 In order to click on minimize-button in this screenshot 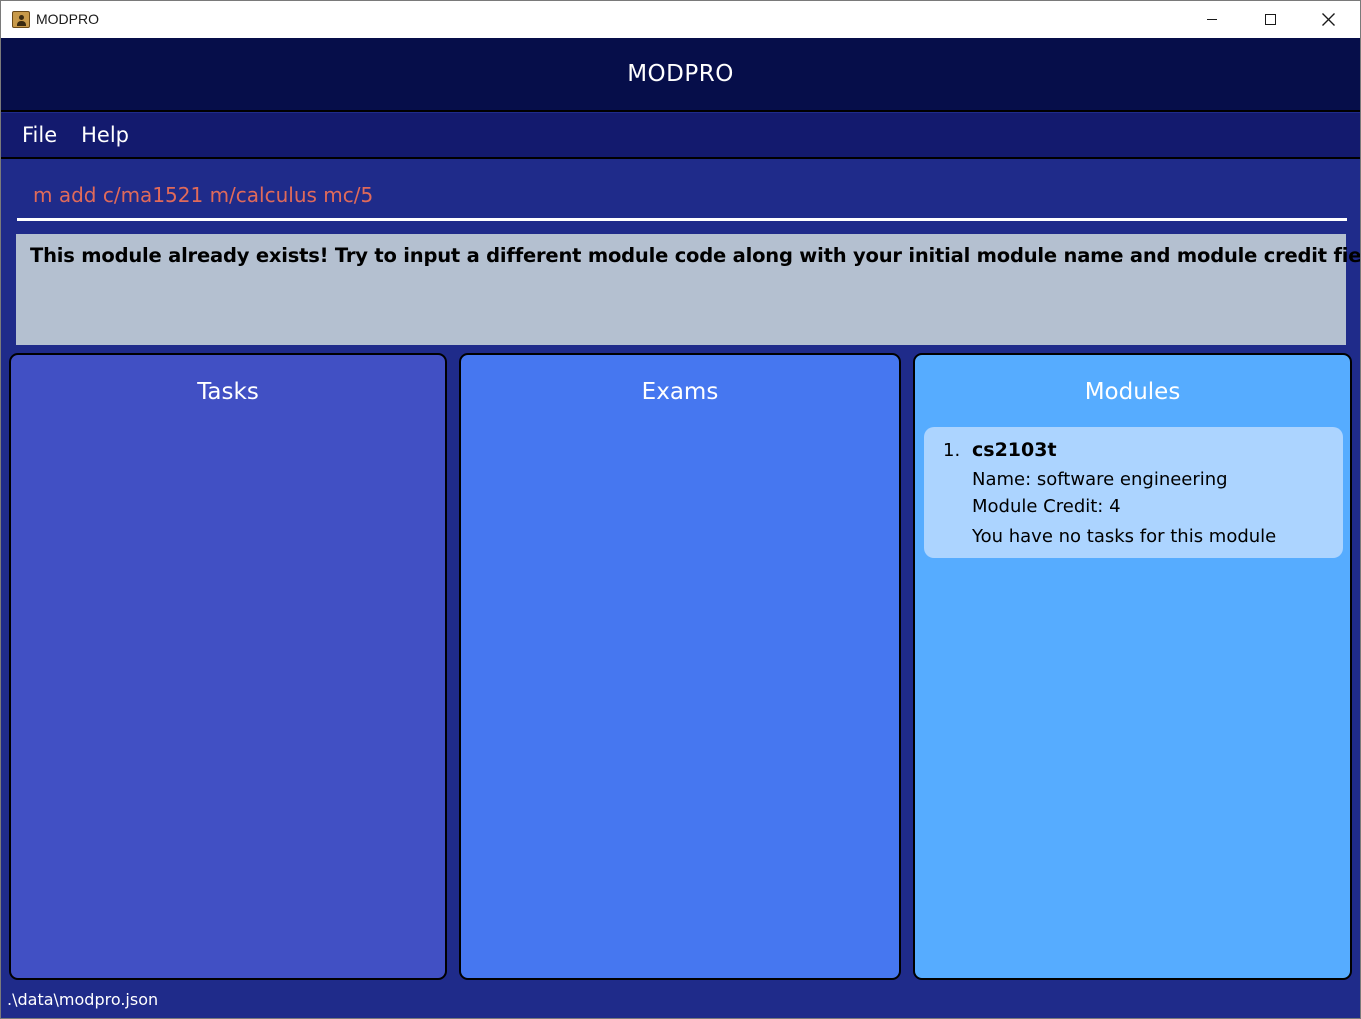, I will do `click(1212, 19)`.